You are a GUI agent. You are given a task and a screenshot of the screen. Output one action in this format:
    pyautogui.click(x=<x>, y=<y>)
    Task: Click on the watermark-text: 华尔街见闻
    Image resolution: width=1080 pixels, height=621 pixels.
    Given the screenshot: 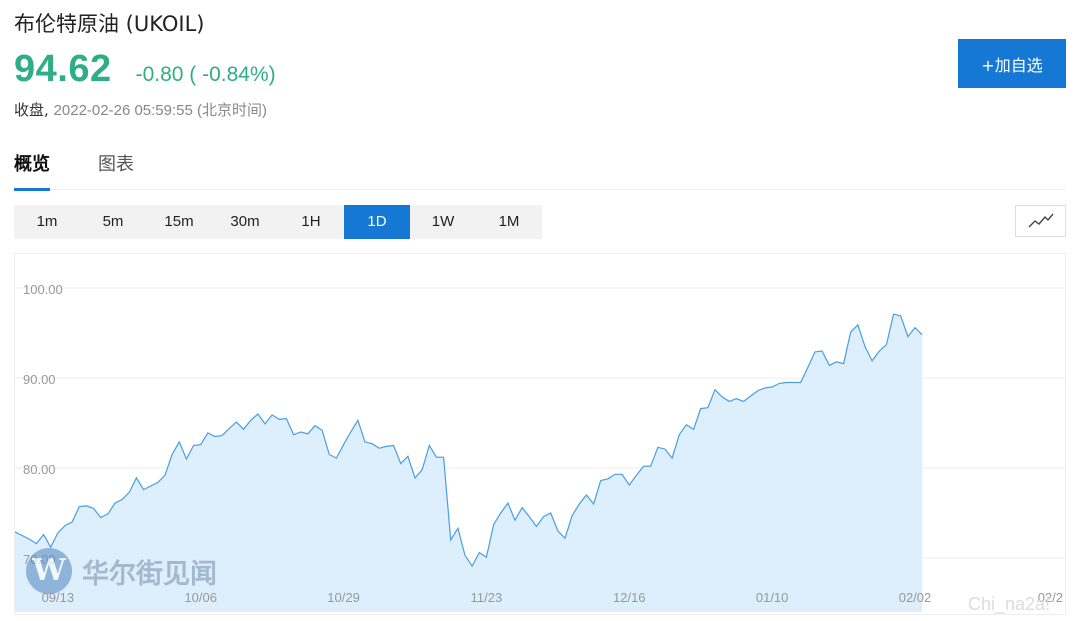 What is the action you would take?
    pyautogui.click(x=149, y=574)
    